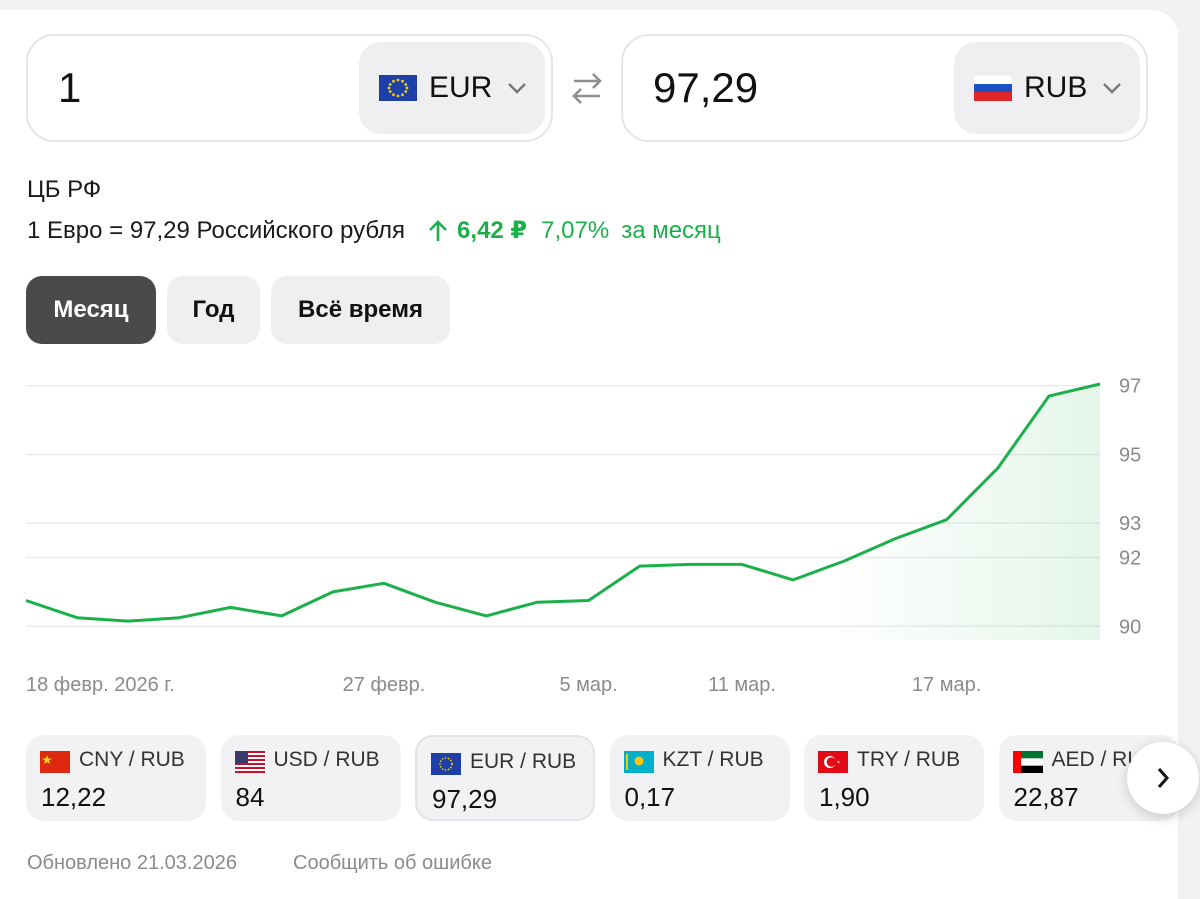 Image resolution: width=1200 pixels, height=899 pixels. I want to click on pair-label: CNY / RUB, so click(132, 759).